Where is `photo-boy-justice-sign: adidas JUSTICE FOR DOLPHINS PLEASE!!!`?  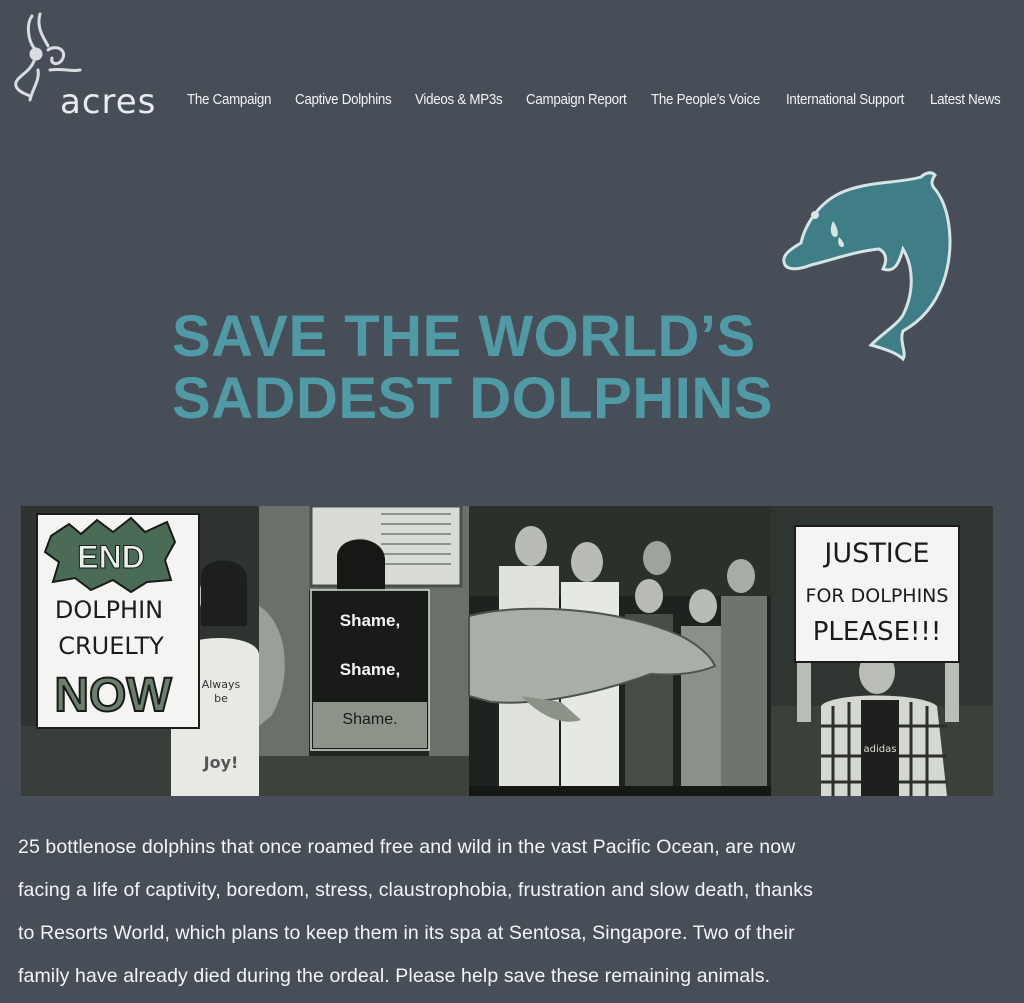
photo-boy-justice-sign: adidas JUSTICE FOR DOLPHINS PLEASE!!! is located at coordinates (882, 651).